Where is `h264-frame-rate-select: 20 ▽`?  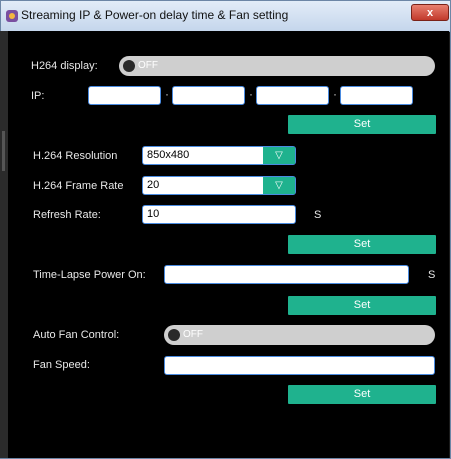 h264-frame-rate-select: 20 ▽ is located at coordinates (219, 185).